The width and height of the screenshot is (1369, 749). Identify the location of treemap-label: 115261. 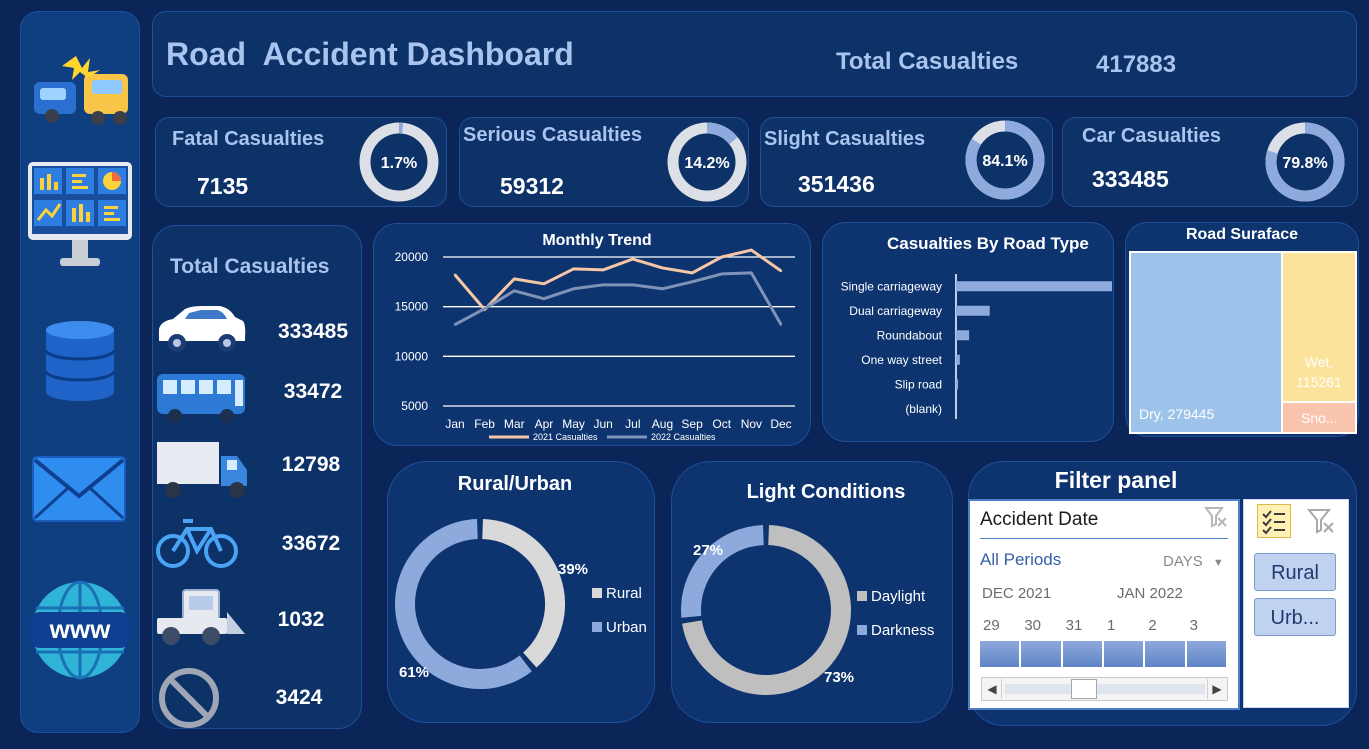
(1319, 382).